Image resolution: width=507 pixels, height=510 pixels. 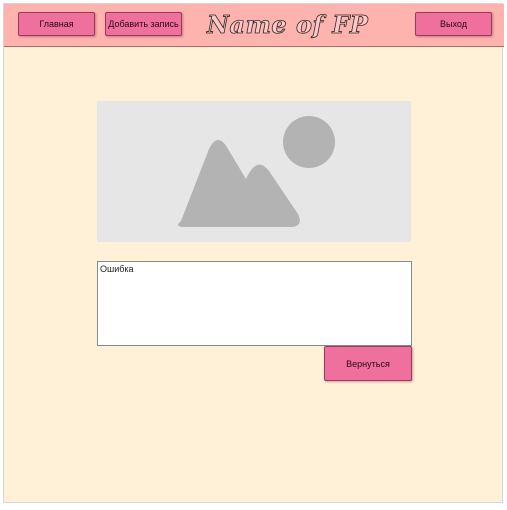 I want to click on back-button: Вернуться, so click(x=368, y=363).